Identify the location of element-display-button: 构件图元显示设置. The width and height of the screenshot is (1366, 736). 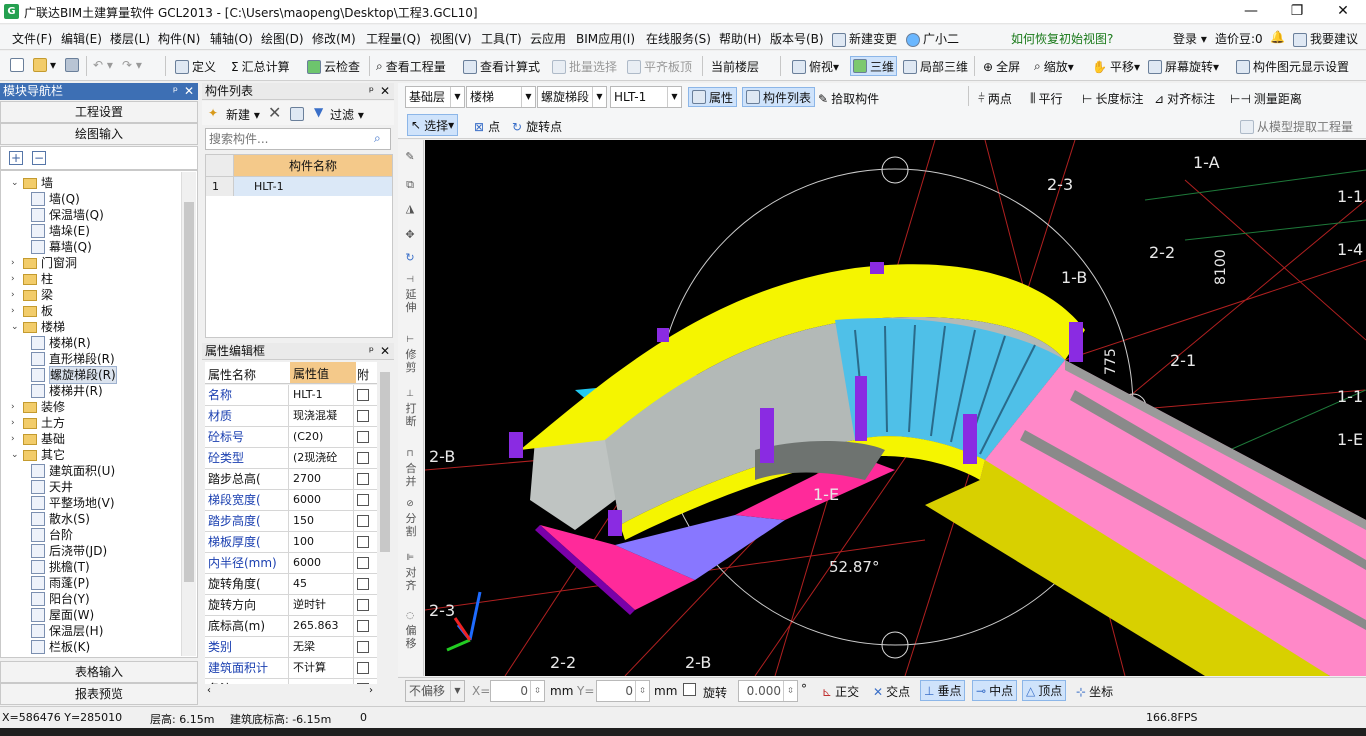
(1292, 66).